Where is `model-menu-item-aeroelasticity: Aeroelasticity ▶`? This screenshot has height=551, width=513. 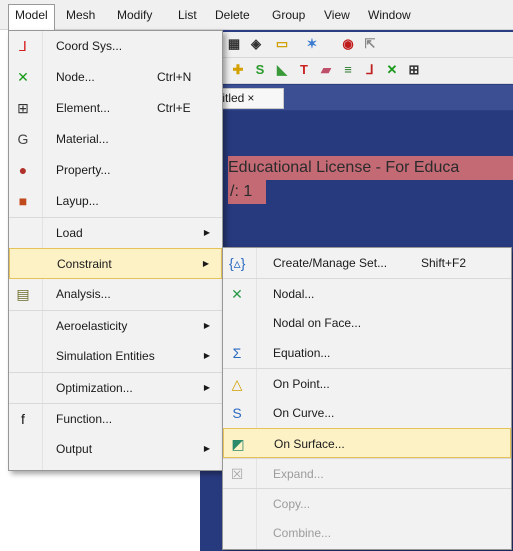 model-menu-item-aeroelasticity: Aeroelasticity ▶ is located at coordinates (115, 325).